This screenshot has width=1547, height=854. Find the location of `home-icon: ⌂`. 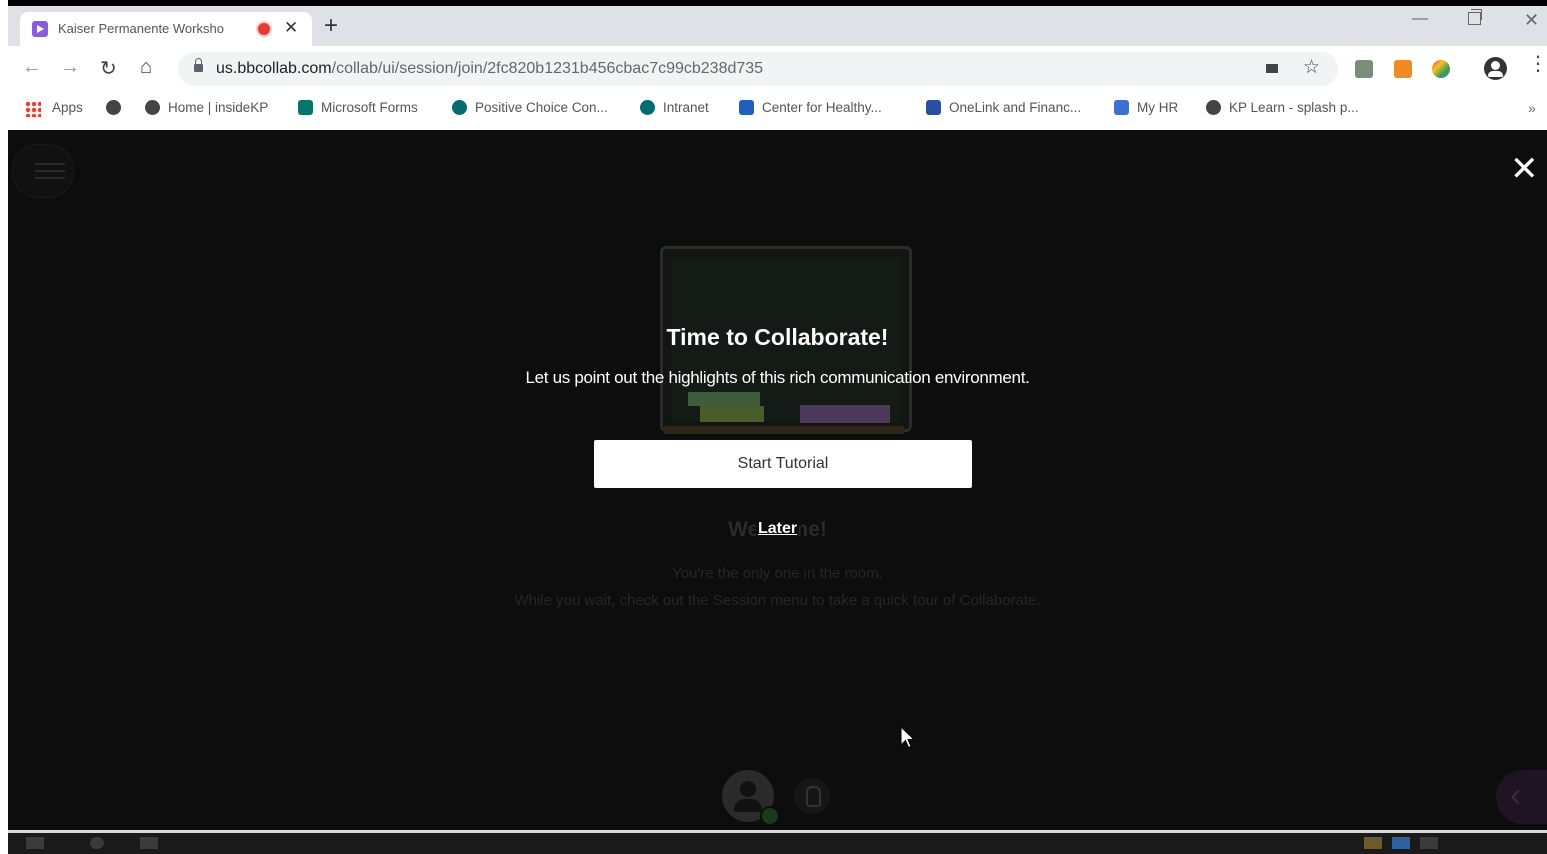

home-icon: ⌂ is located at coordinates (146, 67).